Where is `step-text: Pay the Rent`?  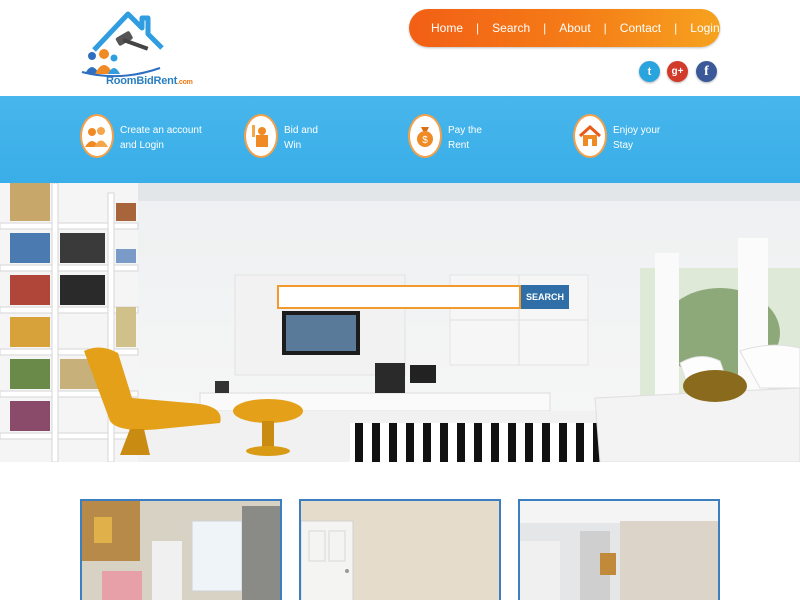 step-text: Pay the Rent is located at coordinates (498, 138).